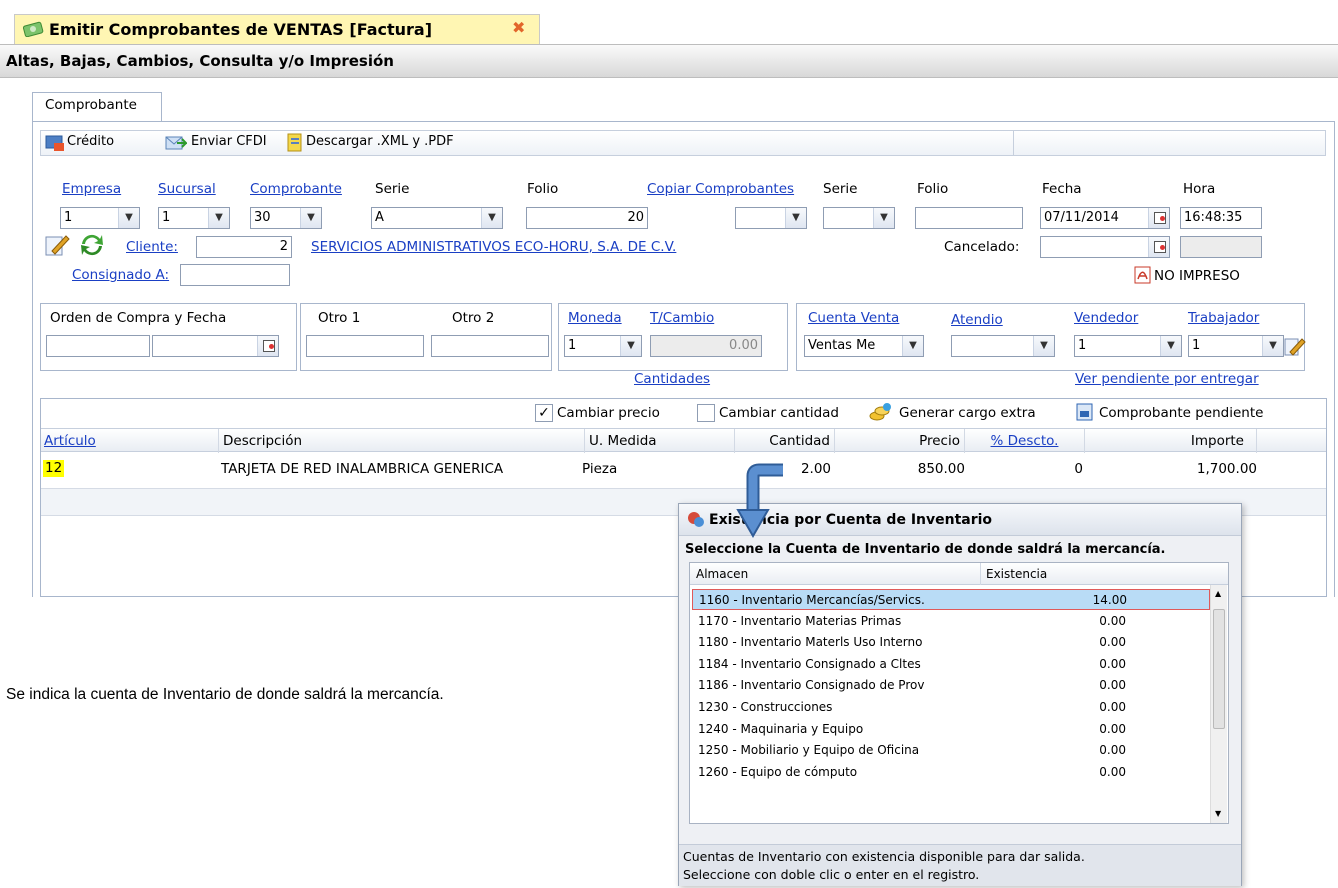 This screenshot has width=1338, height=888. What do you see at coordinates (1105, 247) in the screenshot?
I see `cancelado-input` at bounding box center [1105, 247].